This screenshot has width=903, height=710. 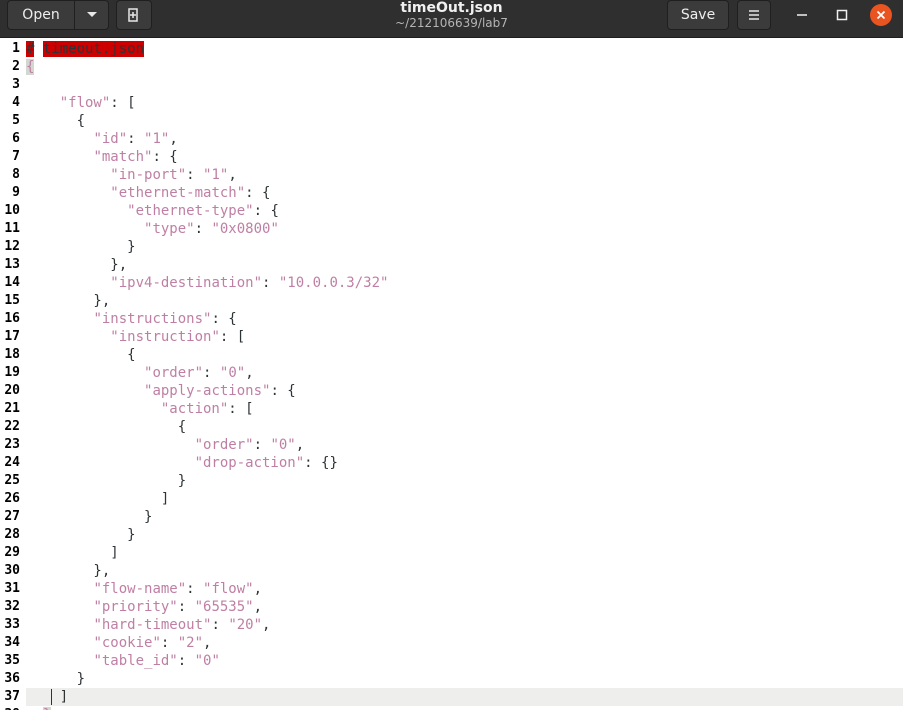 What do you see at coordinates (464, 85) in the screenshot?
I see `code-line` at bounding box center [464, 85].